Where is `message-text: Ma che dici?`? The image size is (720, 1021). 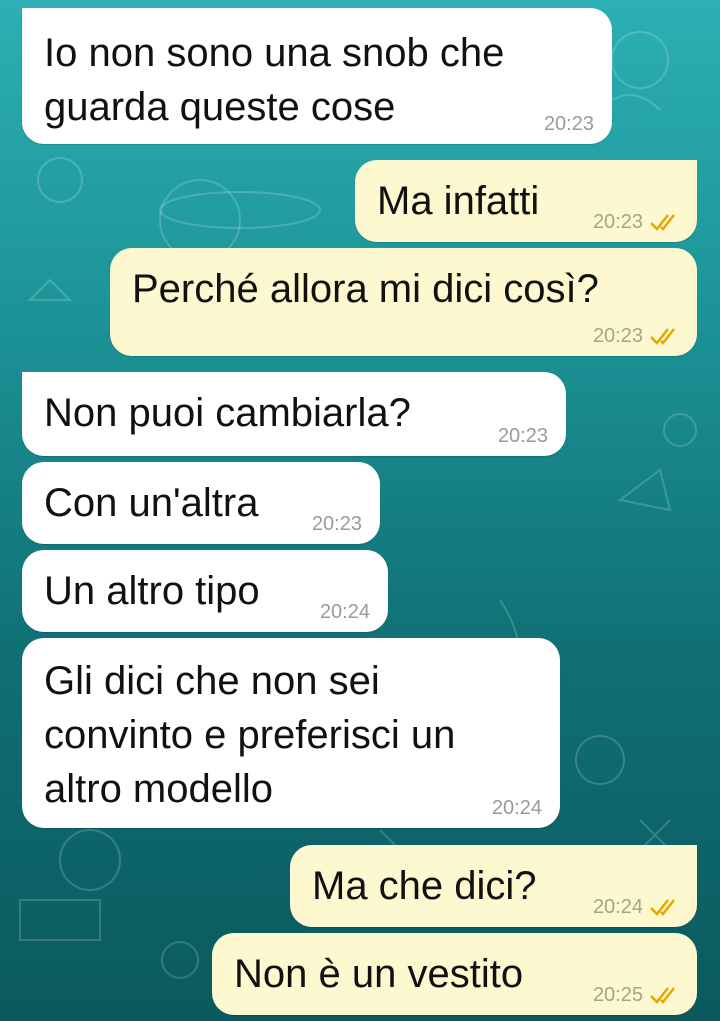
message-text: Ma che dici? is located at coordinates (424, 886).